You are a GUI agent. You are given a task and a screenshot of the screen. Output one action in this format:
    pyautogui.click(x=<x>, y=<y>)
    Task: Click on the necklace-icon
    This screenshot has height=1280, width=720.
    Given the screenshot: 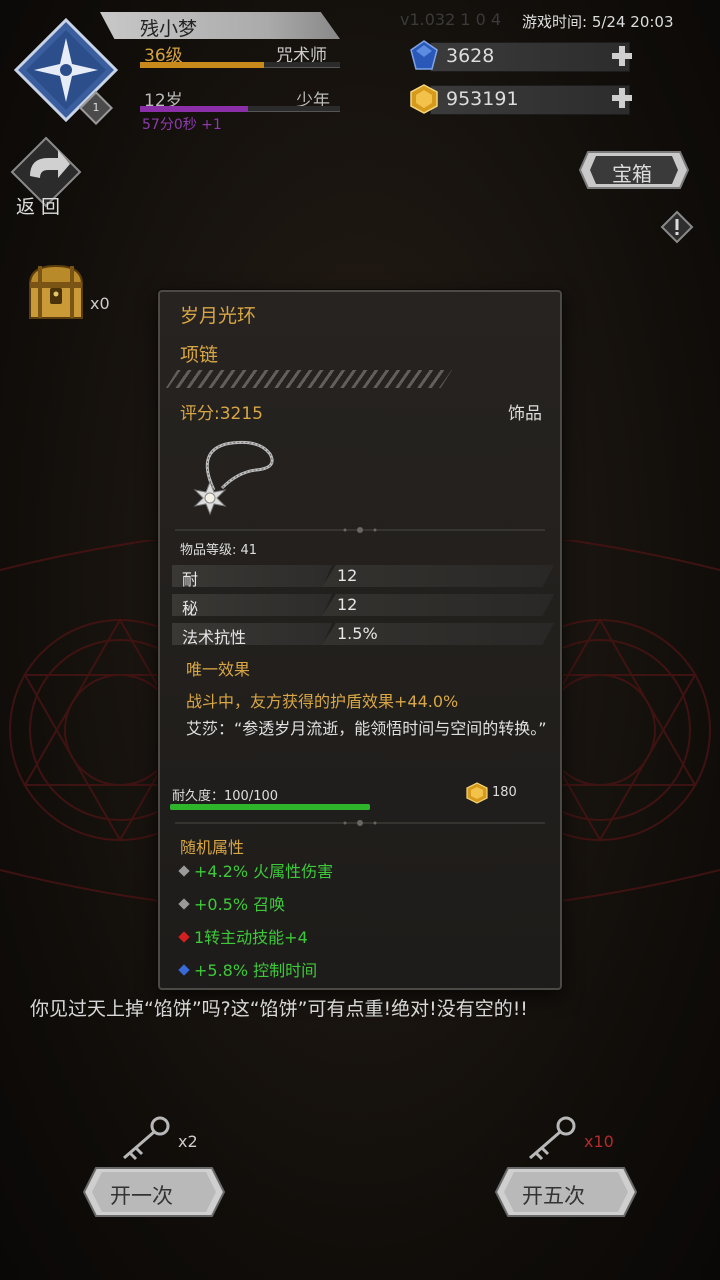 What is the action you would take?
    pyautogui.click(x=233, y=478)
    